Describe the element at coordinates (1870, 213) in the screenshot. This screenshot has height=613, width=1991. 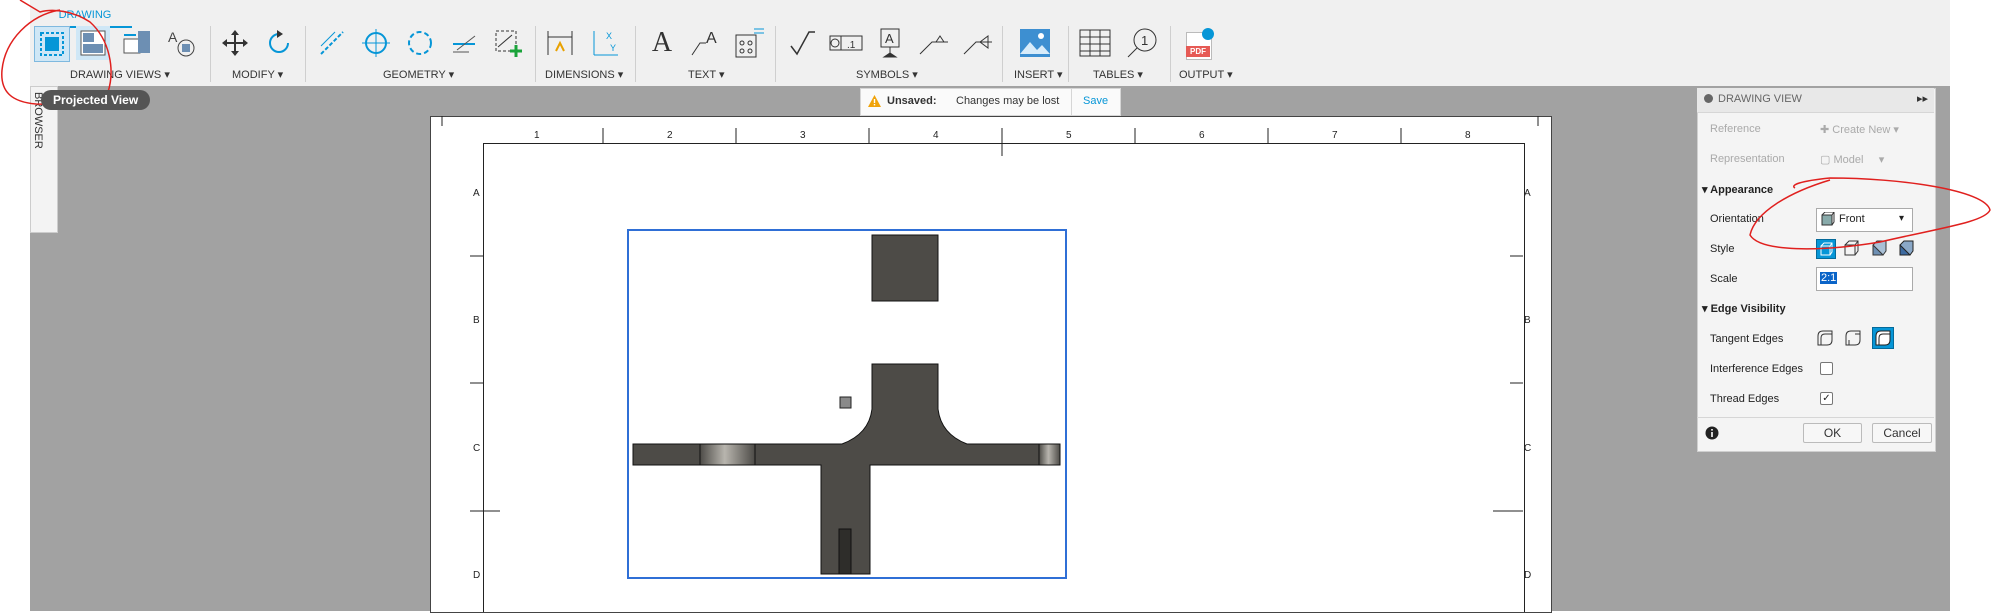
I see `annotation-circle-orientation` at that location.